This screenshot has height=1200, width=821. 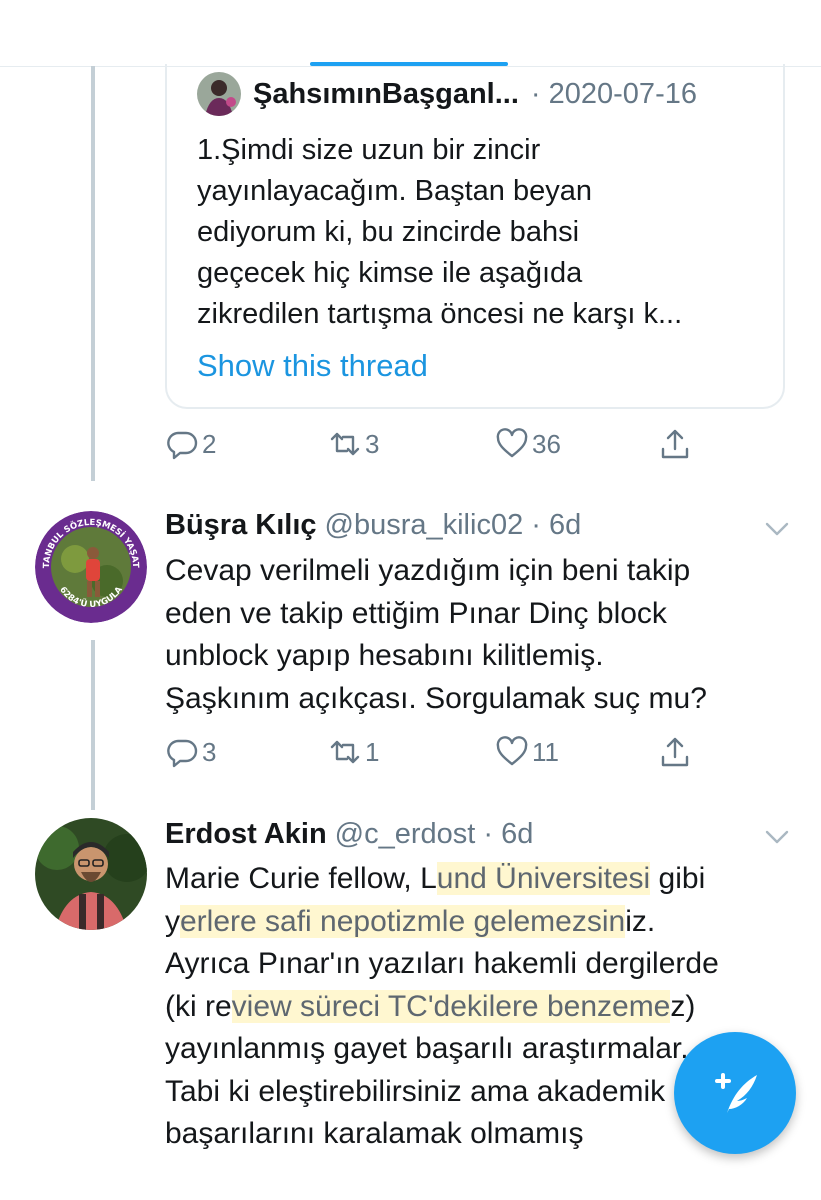 I want to click on like-count: 11, so click(x=545, y=751).